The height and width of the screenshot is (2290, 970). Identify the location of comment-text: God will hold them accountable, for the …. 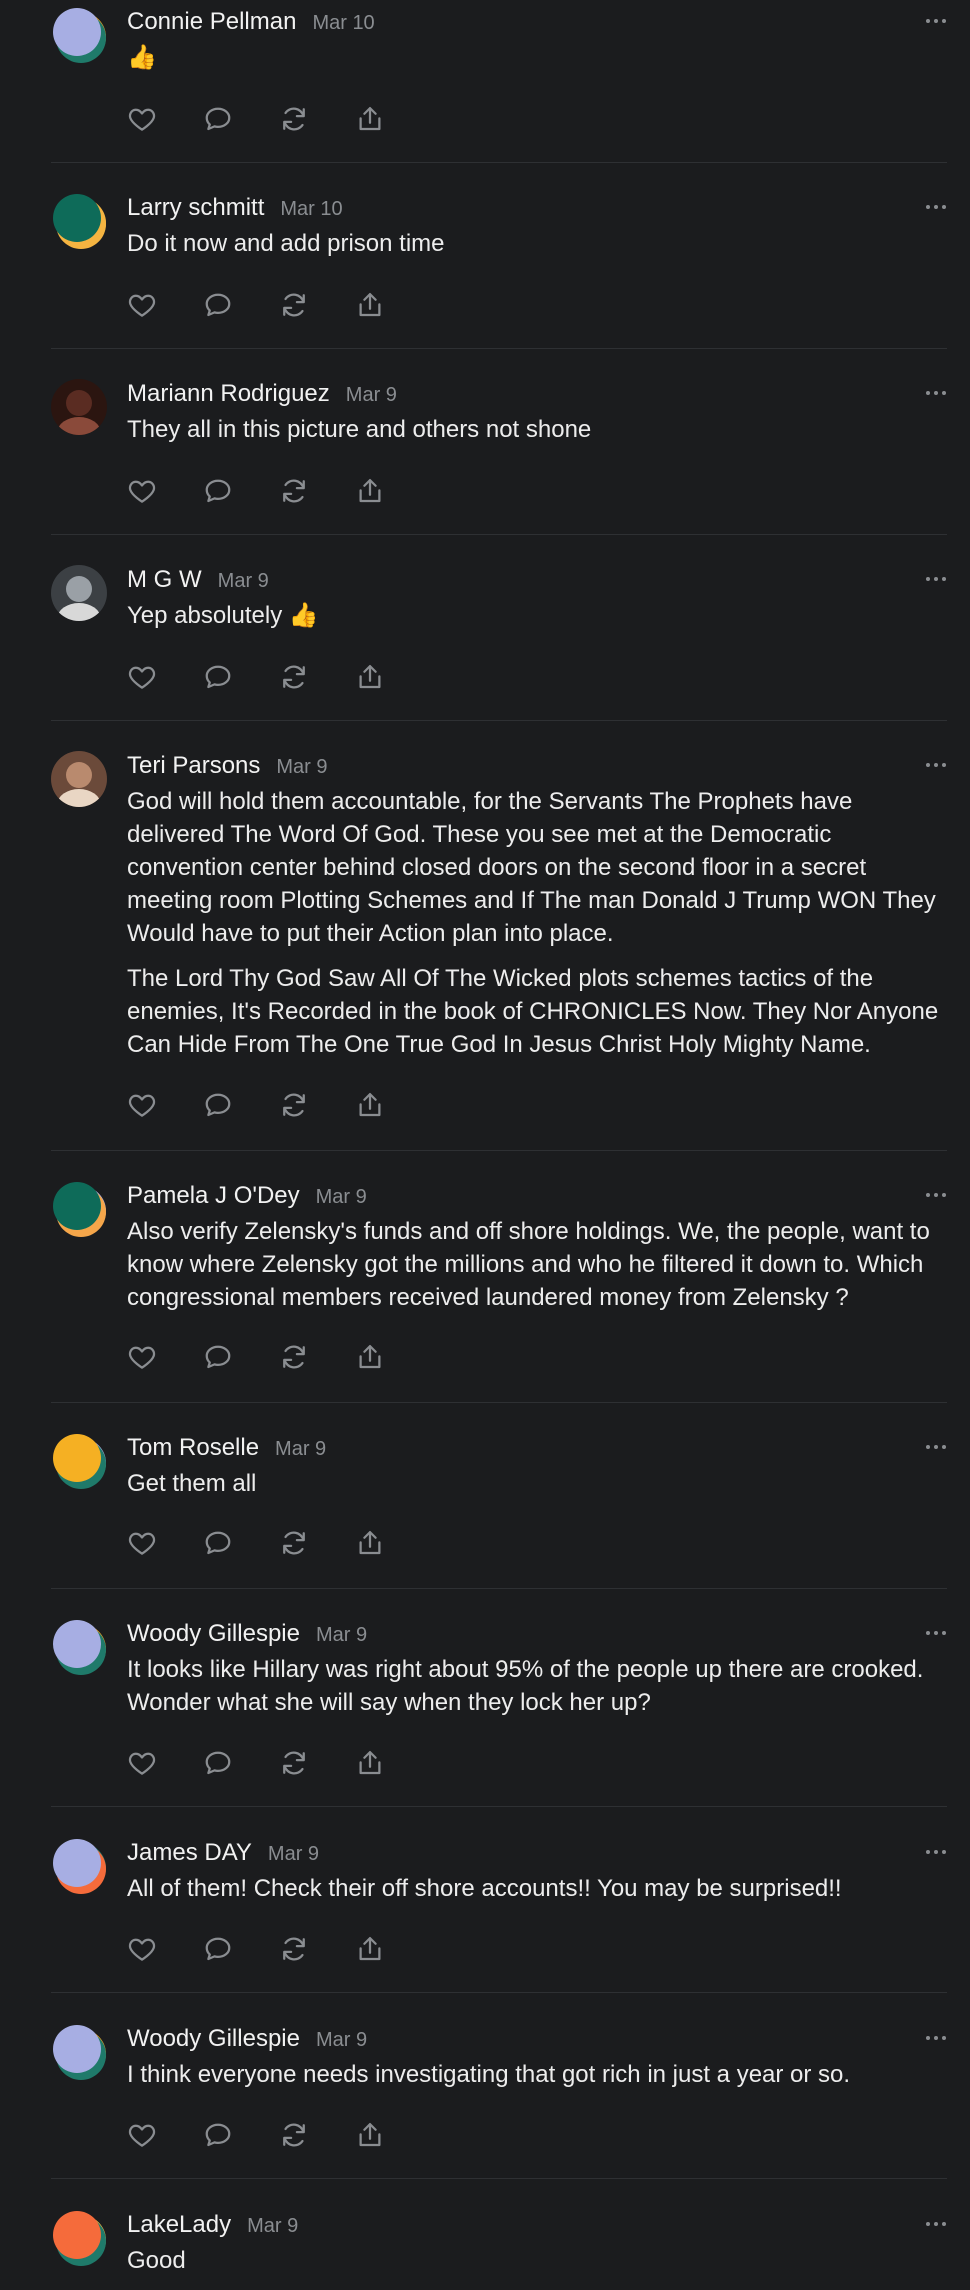
(537, 923).